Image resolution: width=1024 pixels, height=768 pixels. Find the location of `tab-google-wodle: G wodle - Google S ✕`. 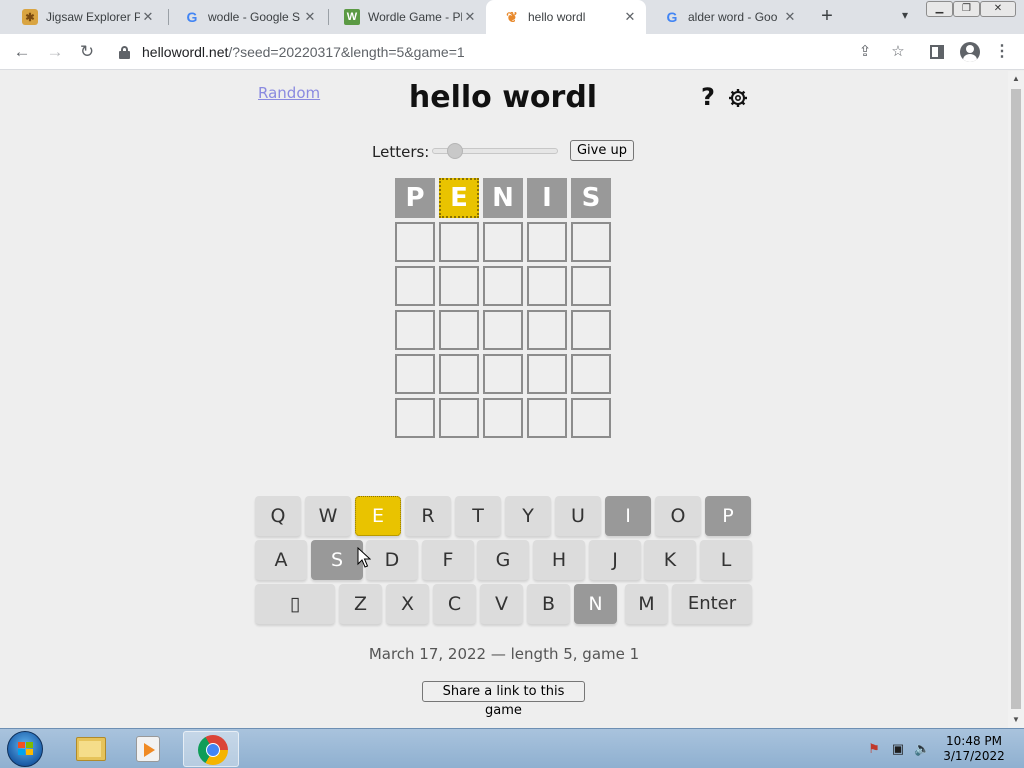

tab-google-wodle: G wodle - Google S ✕ is located at coordinates (246, 17).